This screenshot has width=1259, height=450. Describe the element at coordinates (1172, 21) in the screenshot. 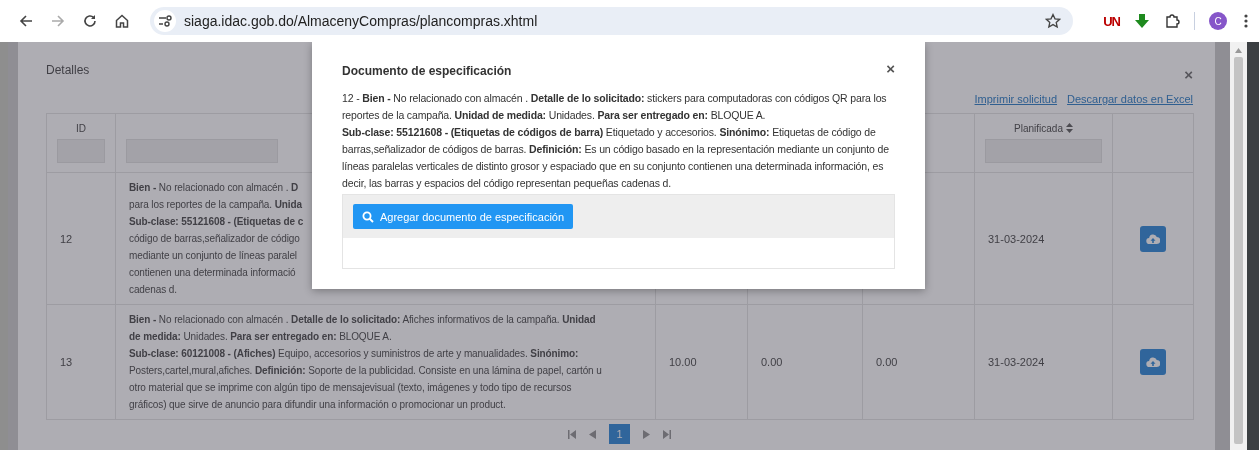

I see `puzzle-icon` at that location.